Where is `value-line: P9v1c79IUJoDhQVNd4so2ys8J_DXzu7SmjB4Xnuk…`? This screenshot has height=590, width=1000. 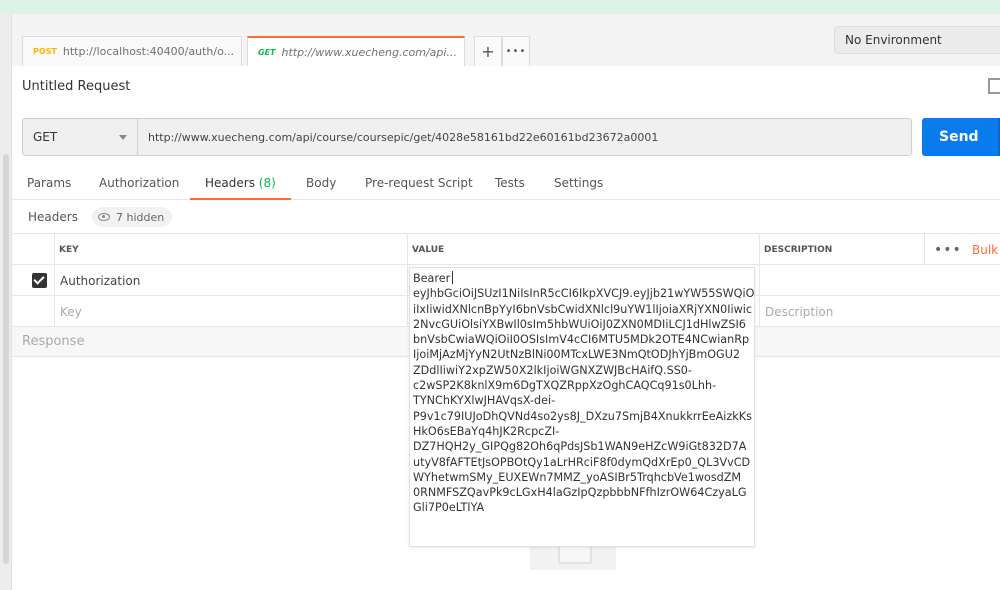 value-line: P9v1c79IUJoDhQVNd4so2ys8J_DXzu7SmjB4Xnuk… is located at coordinates (582, 416).